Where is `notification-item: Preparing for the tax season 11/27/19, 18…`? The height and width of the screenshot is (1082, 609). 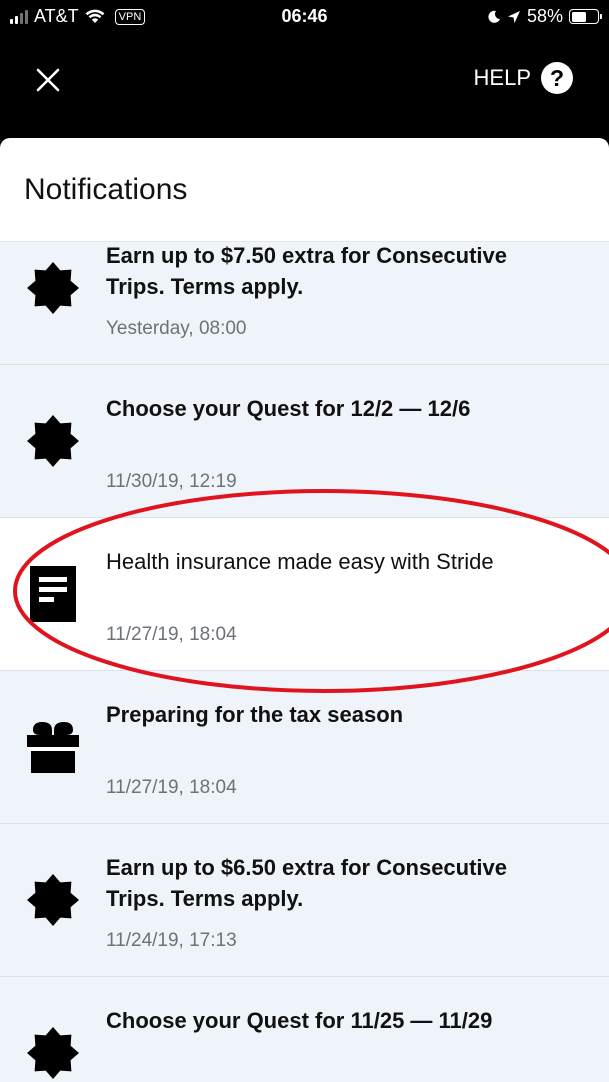 notification-item: Preparing for the tax season 11/27/19, 18… is located at coordinates (304, 747).